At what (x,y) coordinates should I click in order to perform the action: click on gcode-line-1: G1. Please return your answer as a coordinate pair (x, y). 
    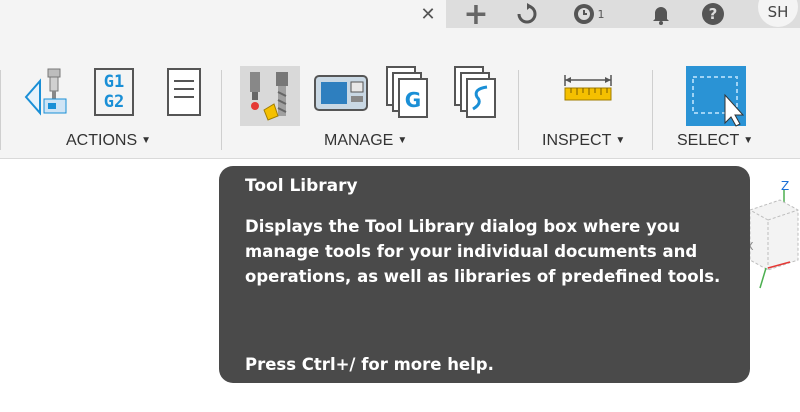
    Looking at the image, I should click on (114, 82).